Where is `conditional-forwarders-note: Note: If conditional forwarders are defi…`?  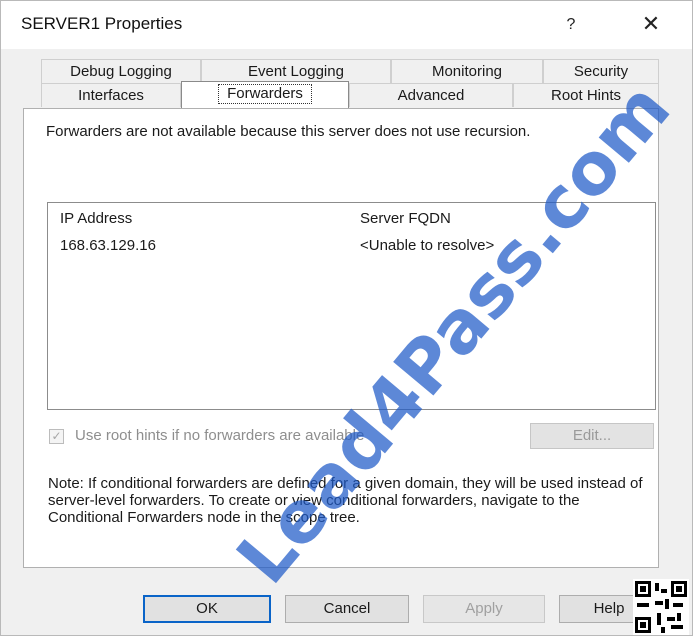 conditional-forwarders-note: Note: If conditional forwarders are defi… is located at coordinates (345, 500).